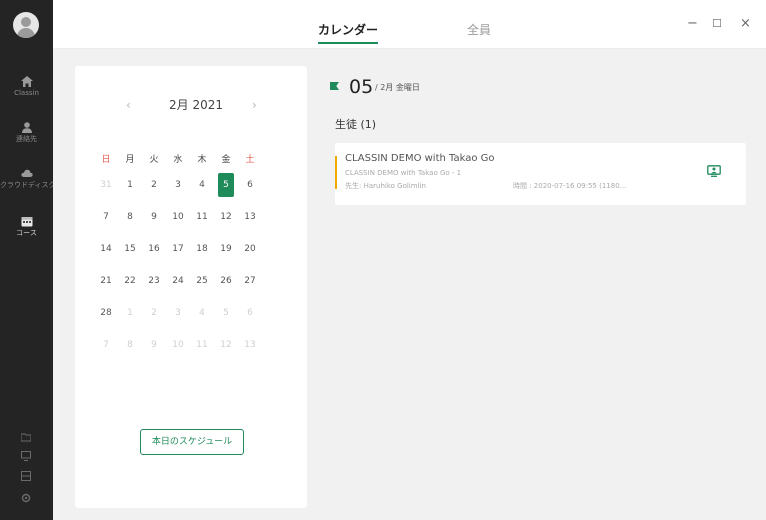  Describe the element at coordinates (226, 249) in the screenshot. I see `calendar-day: 19` at that location.